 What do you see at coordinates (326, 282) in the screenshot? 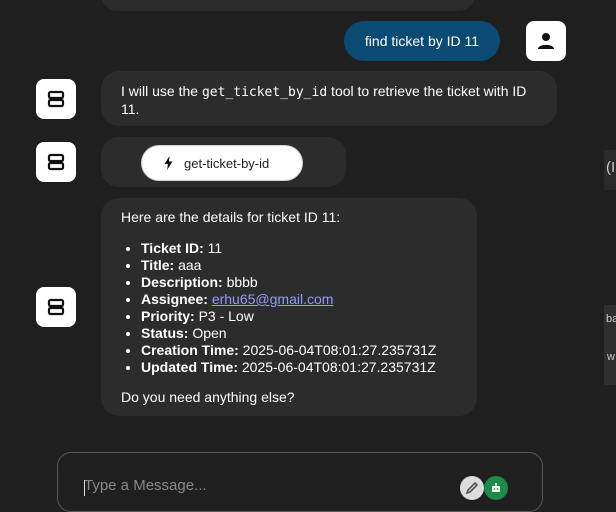
I see `ticket-field-description: Description: bbbb` at bounding box center [326, 282].